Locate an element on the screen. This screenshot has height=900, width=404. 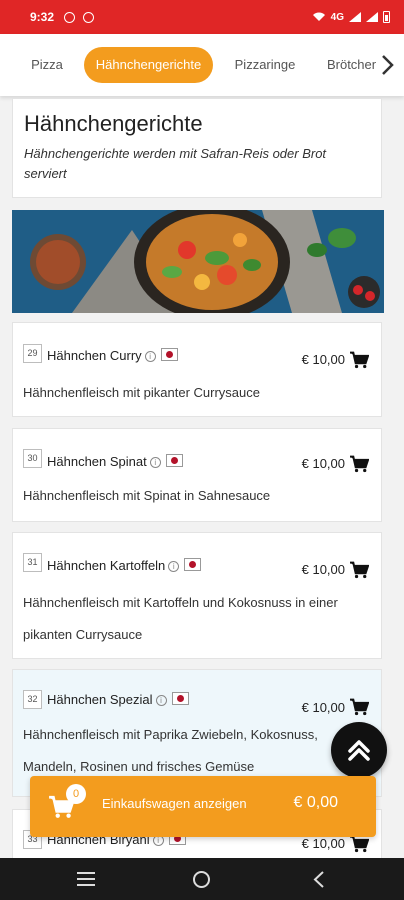
item-name-row: Hähnchen Spezial i is located at coordinates (118, 699).